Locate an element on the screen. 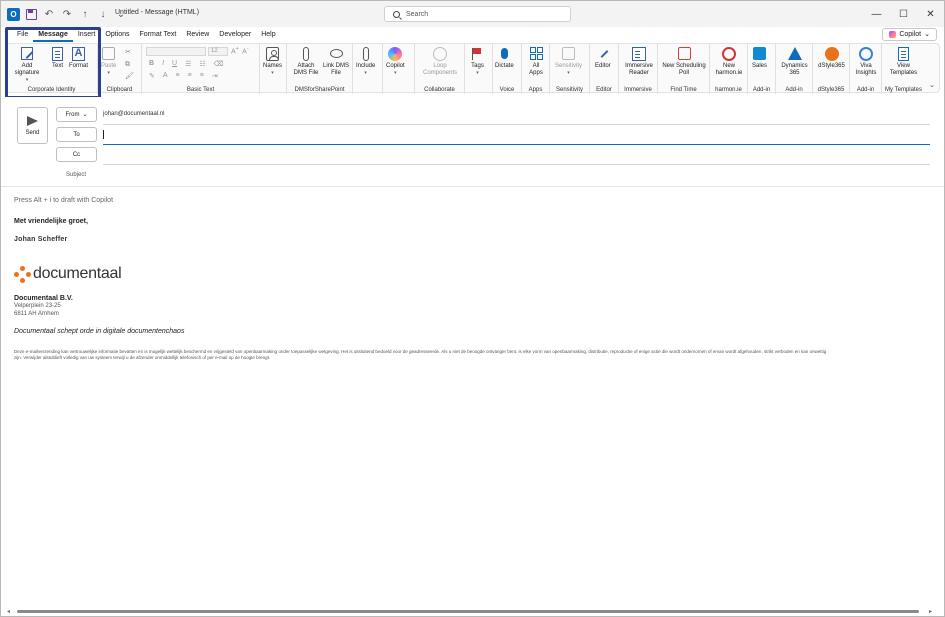  bullets-icon: ☰ is located at coordinates (188, 64).